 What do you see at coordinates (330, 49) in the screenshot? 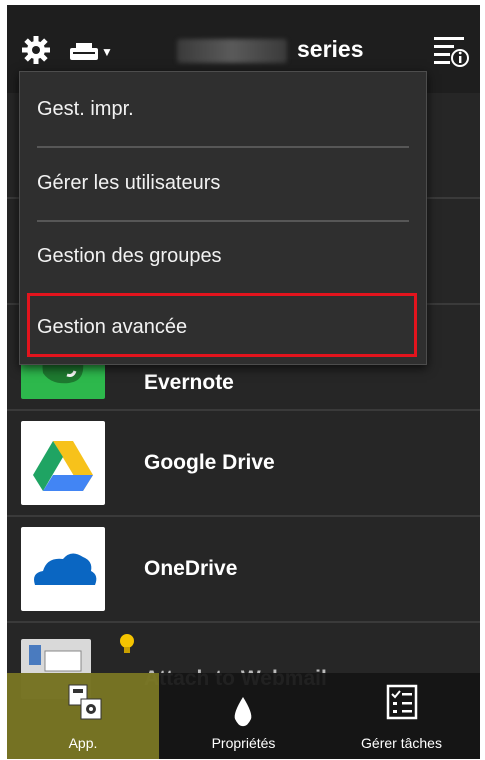
I see `series-label: series` at bounding box center [330, 49].